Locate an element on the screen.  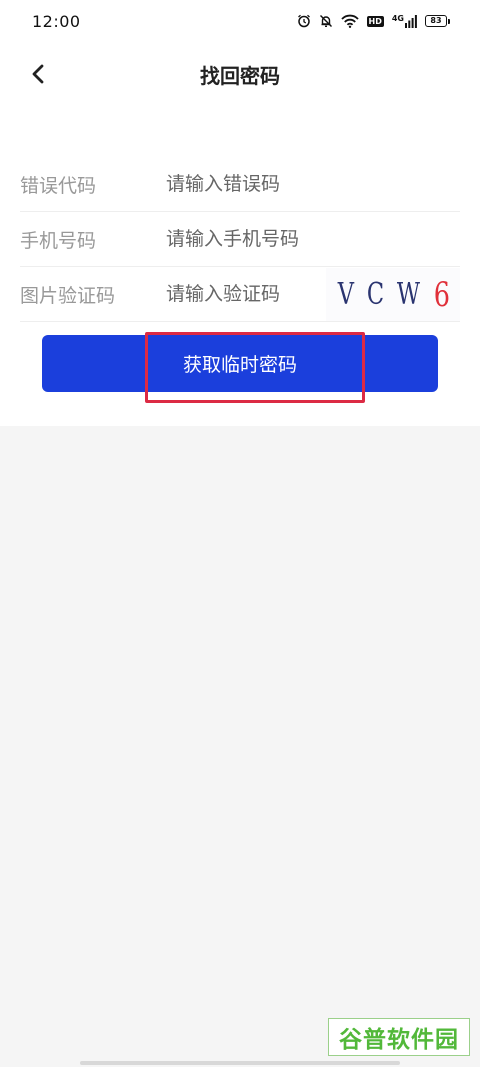
get-temp-password-label: 获取临时密码 is located at coordinates (239, 365).